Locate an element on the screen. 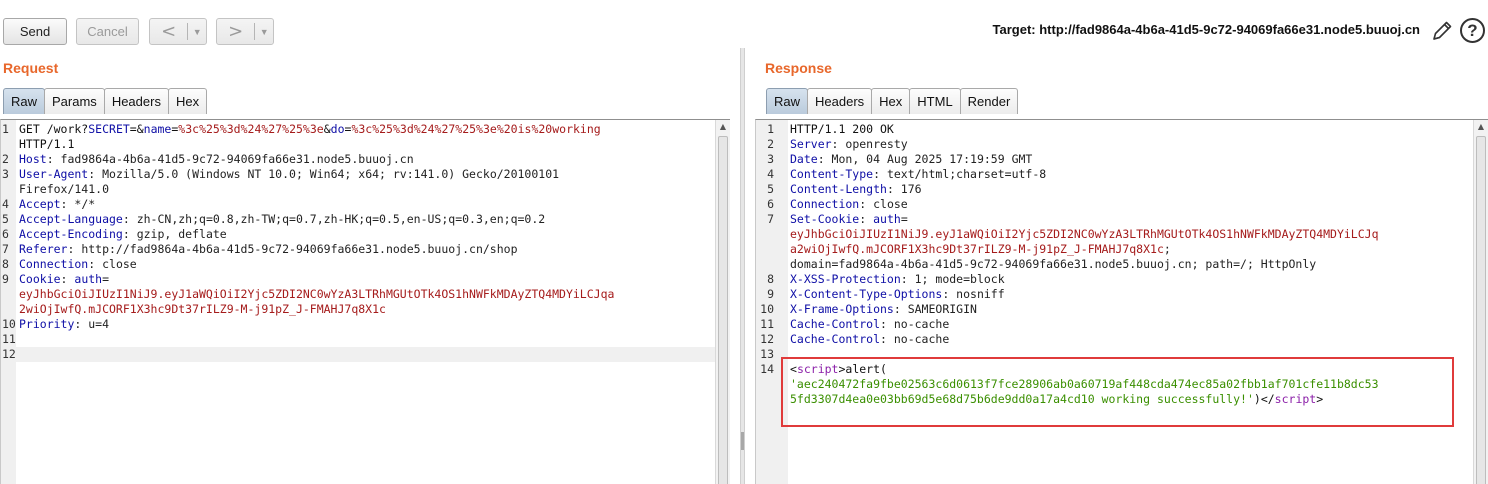 This screenshot has width=1488, height=484. cancel-button: Cancel is located at coordinates (107, 31).